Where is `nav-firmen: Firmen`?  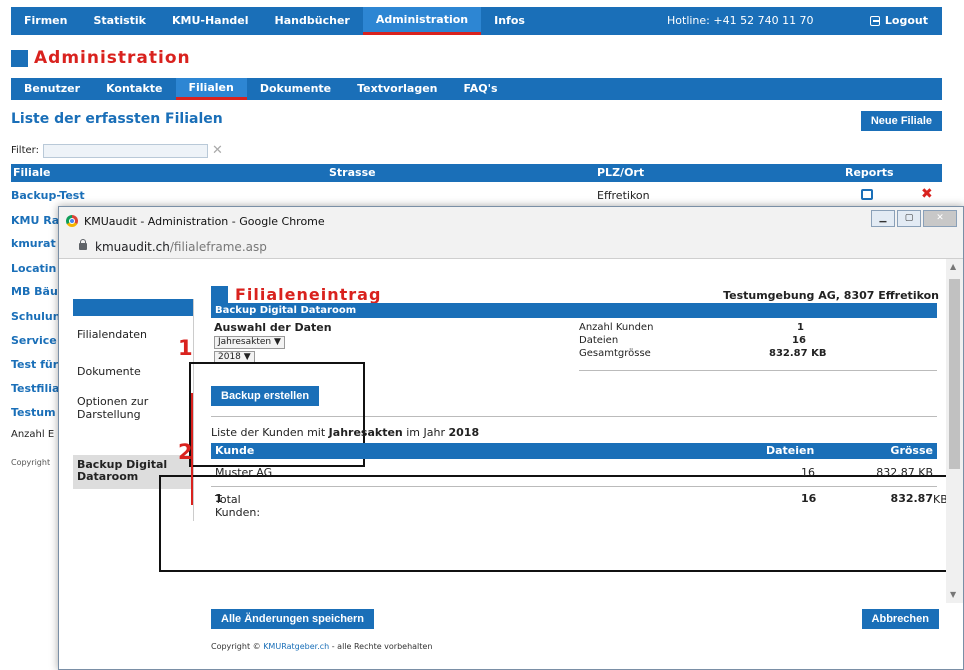
nav-firmen: Firmen is located at coordinates (45, 21).